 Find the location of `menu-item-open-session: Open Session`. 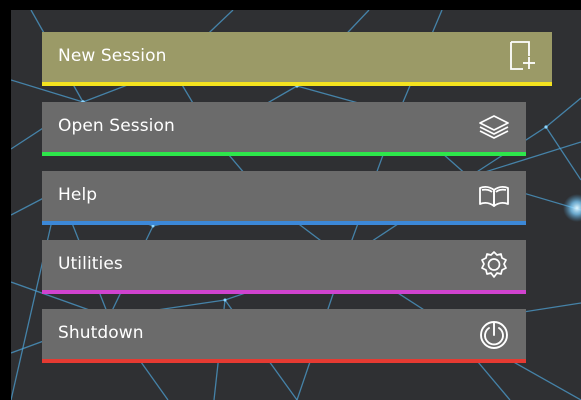

menu-item-open-session: Open Session is located at coordinates (284, 129).